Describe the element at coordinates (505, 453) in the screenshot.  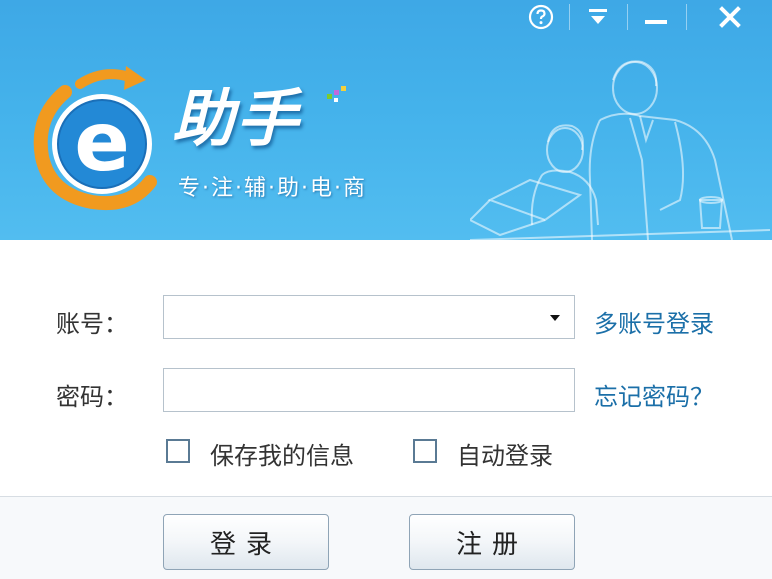
I see `auto-login-label: 自动登录` at that location.